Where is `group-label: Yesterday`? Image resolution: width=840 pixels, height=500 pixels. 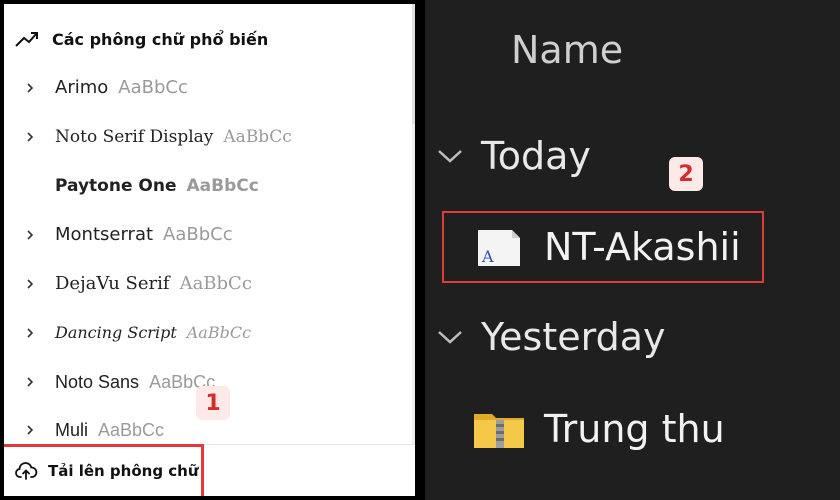
group-label: Yesterday is located at coordinates (573, 337).